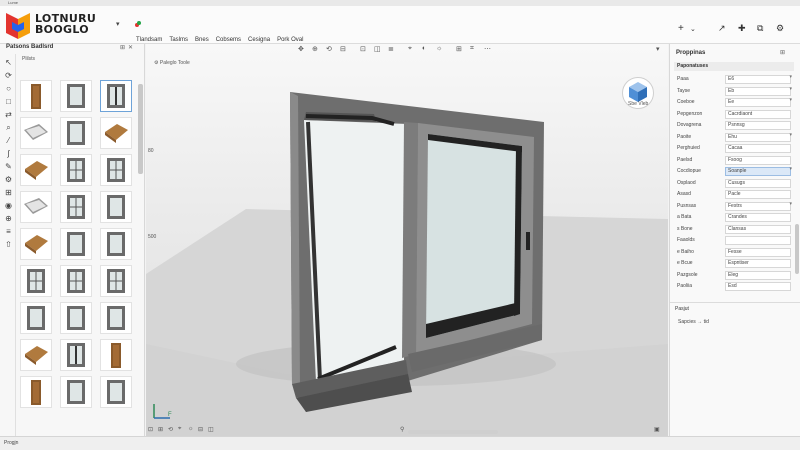  What do you see at coordinates (760, 28) in the screenshot?
I see `copy-icon: ⧉` at bounding box center [760, 28].